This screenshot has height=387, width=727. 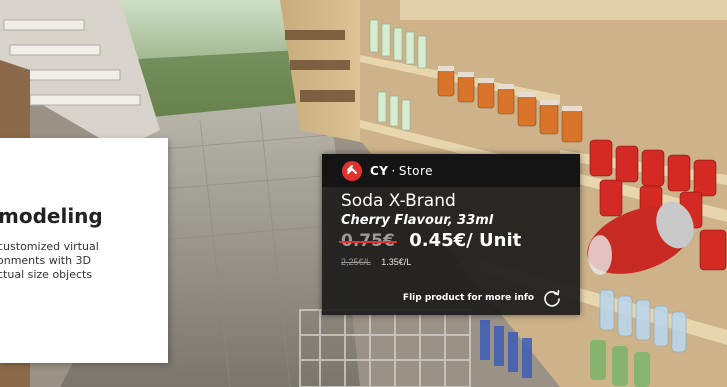 What do you see at coordinates (451, 170) in the screenshot?
I see `panel-header: CY · Store` at bounding box center [451, 170].